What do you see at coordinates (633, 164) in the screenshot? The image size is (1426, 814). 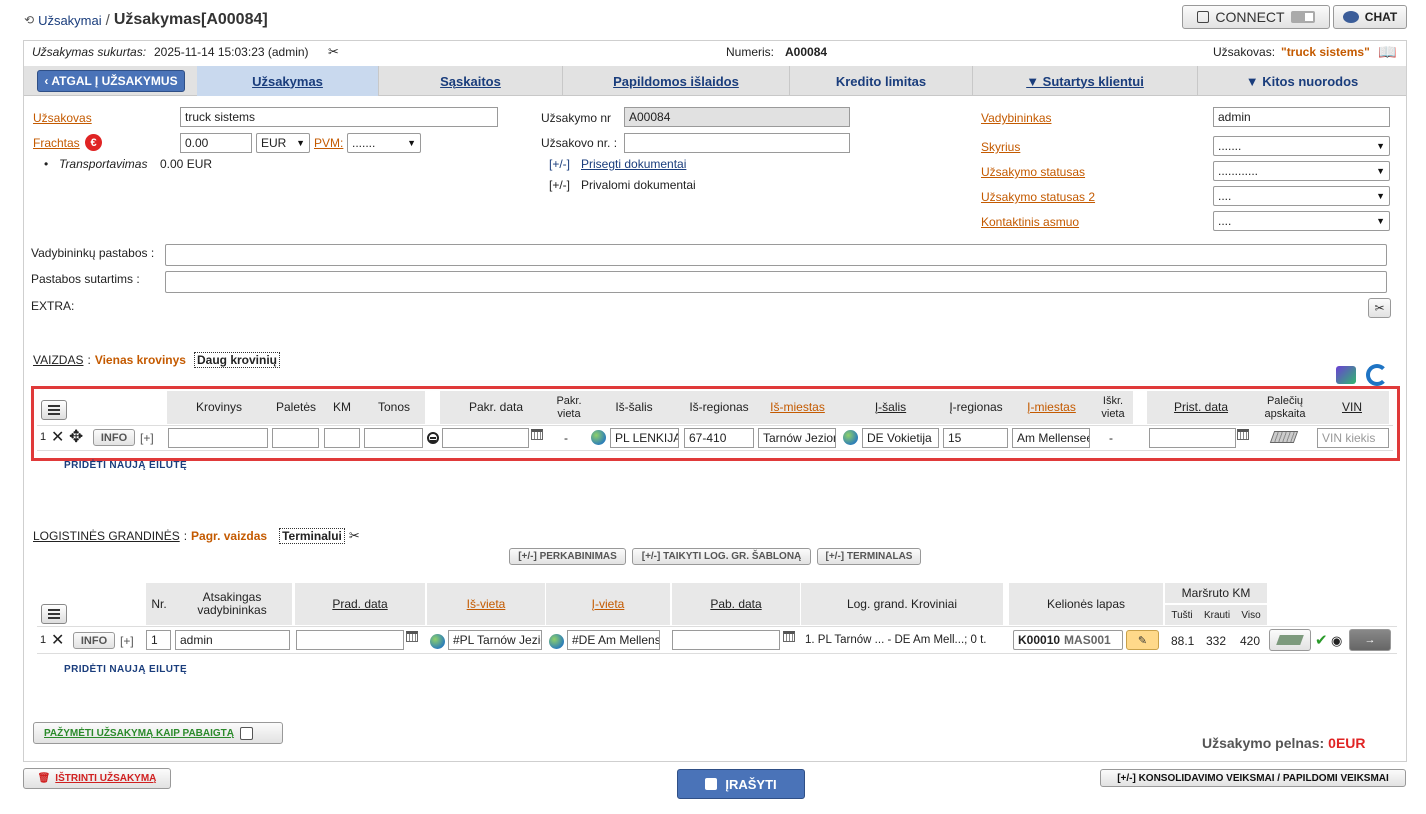 I see `attach-docs-link: Prisegti dokumentai` at bounding box center [633, 164].